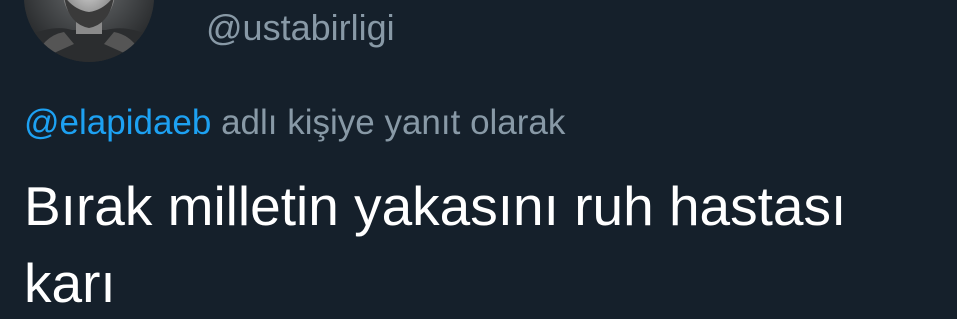 This screenshot has width=957, height=319. What do you see at coordinates (388, 122) in the screenshot?
I see `reply-context-suffix: adlı kişiye yanıt olarak` at bounding box center [388, 122].